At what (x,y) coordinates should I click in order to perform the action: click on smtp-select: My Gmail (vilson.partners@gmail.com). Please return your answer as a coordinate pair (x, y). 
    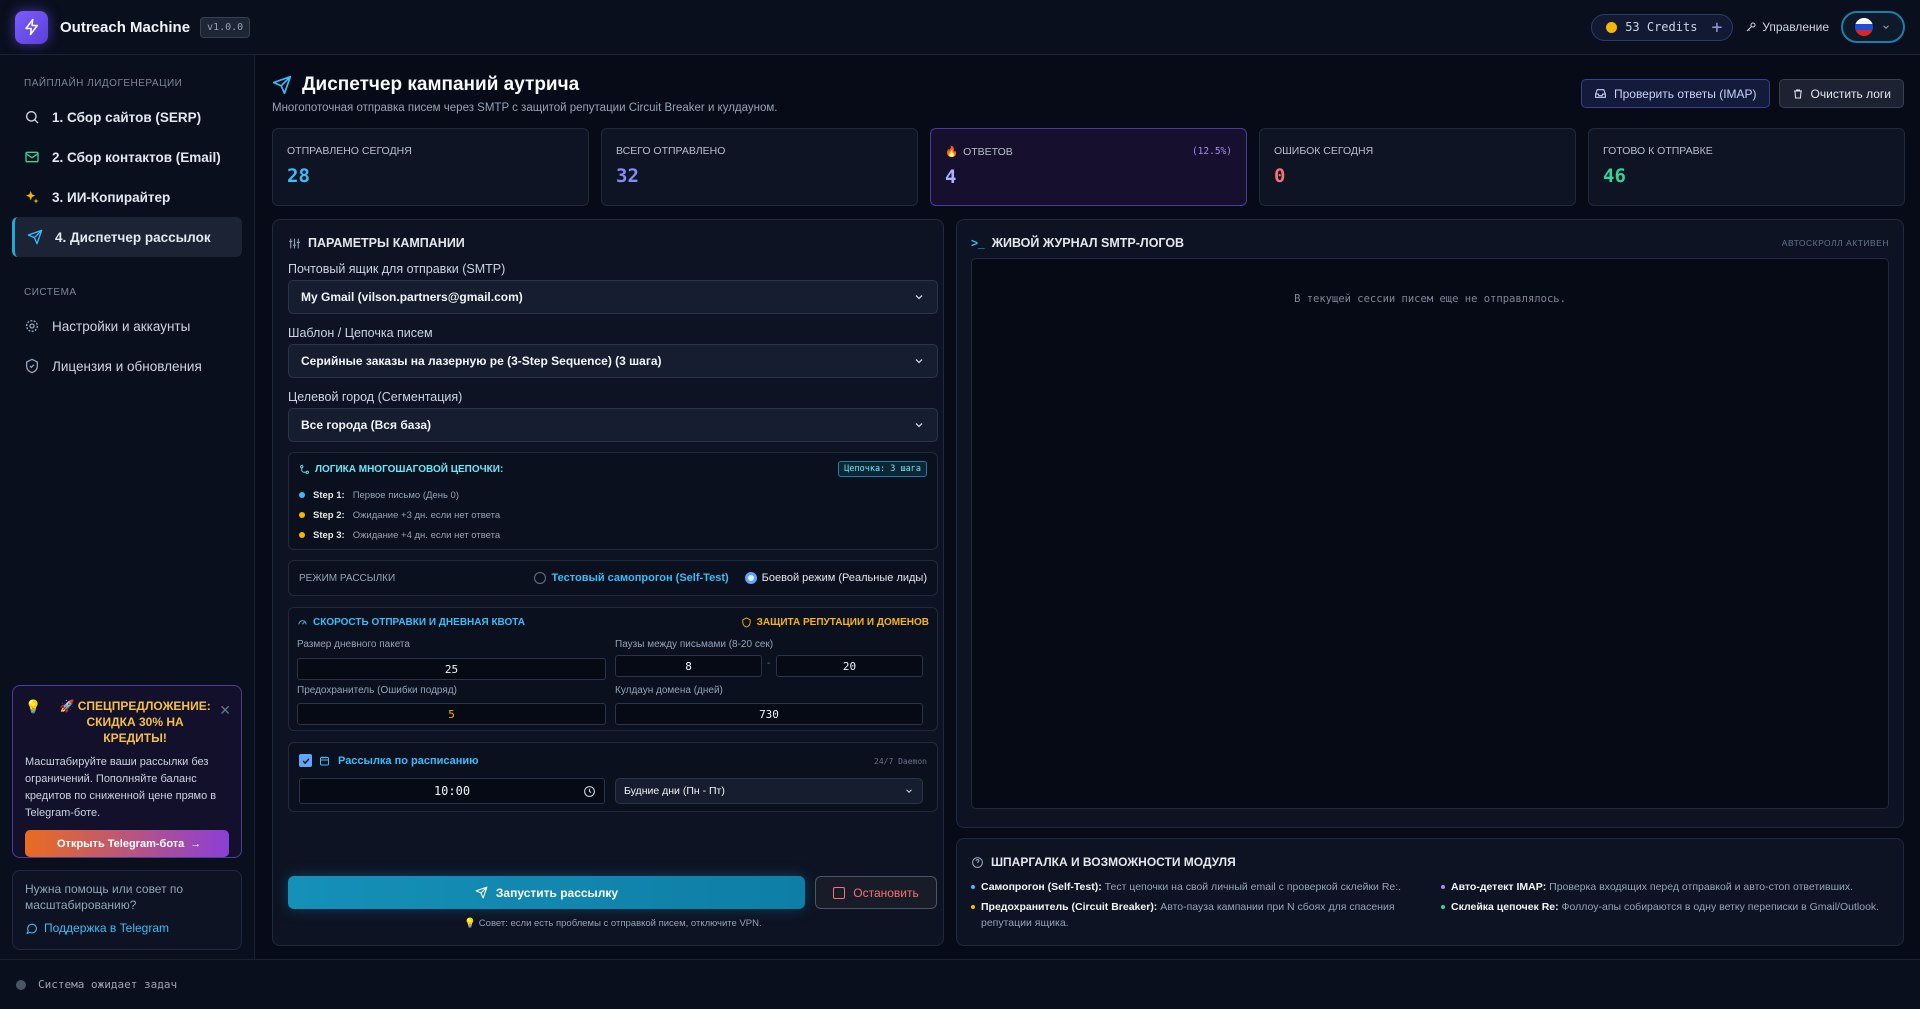
    Looking at the image, I should click on (613, 297).